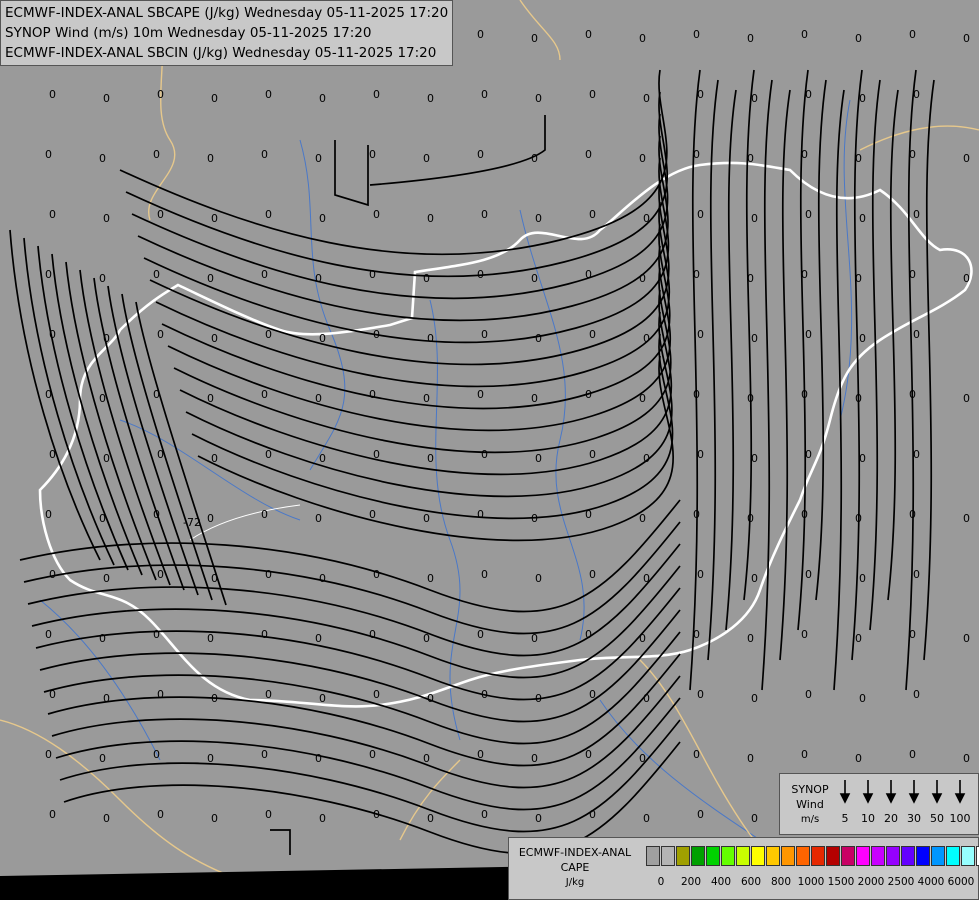 The image size is (979, 900). Describe the element at coordinates (868, 818) in the screenshot. I see `wind-speed-10: 10` at that location.